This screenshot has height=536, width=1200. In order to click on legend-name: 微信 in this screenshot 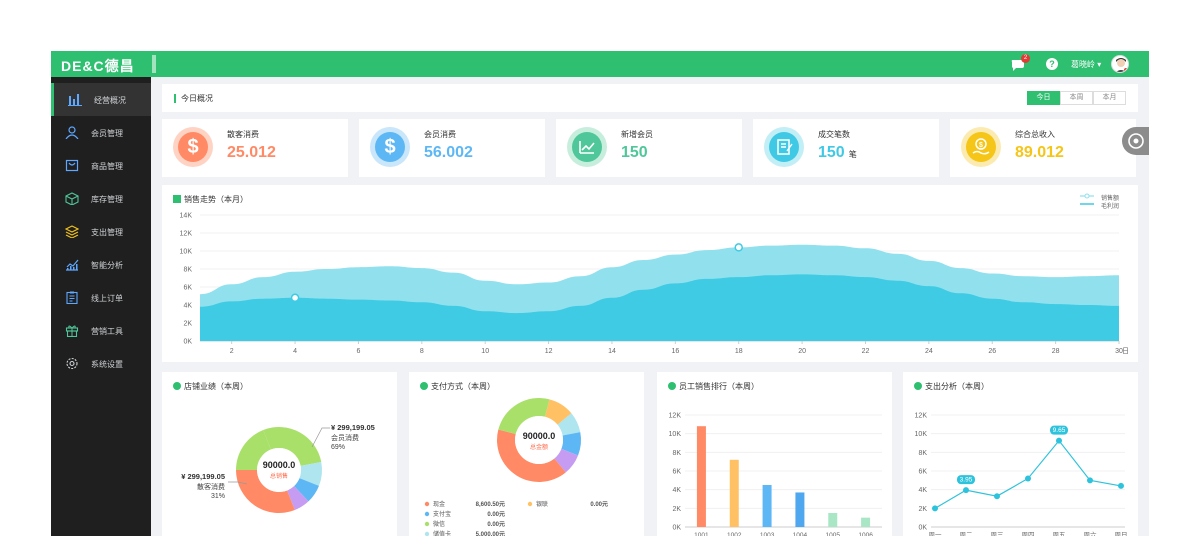, I will do `click(439, 524)`.